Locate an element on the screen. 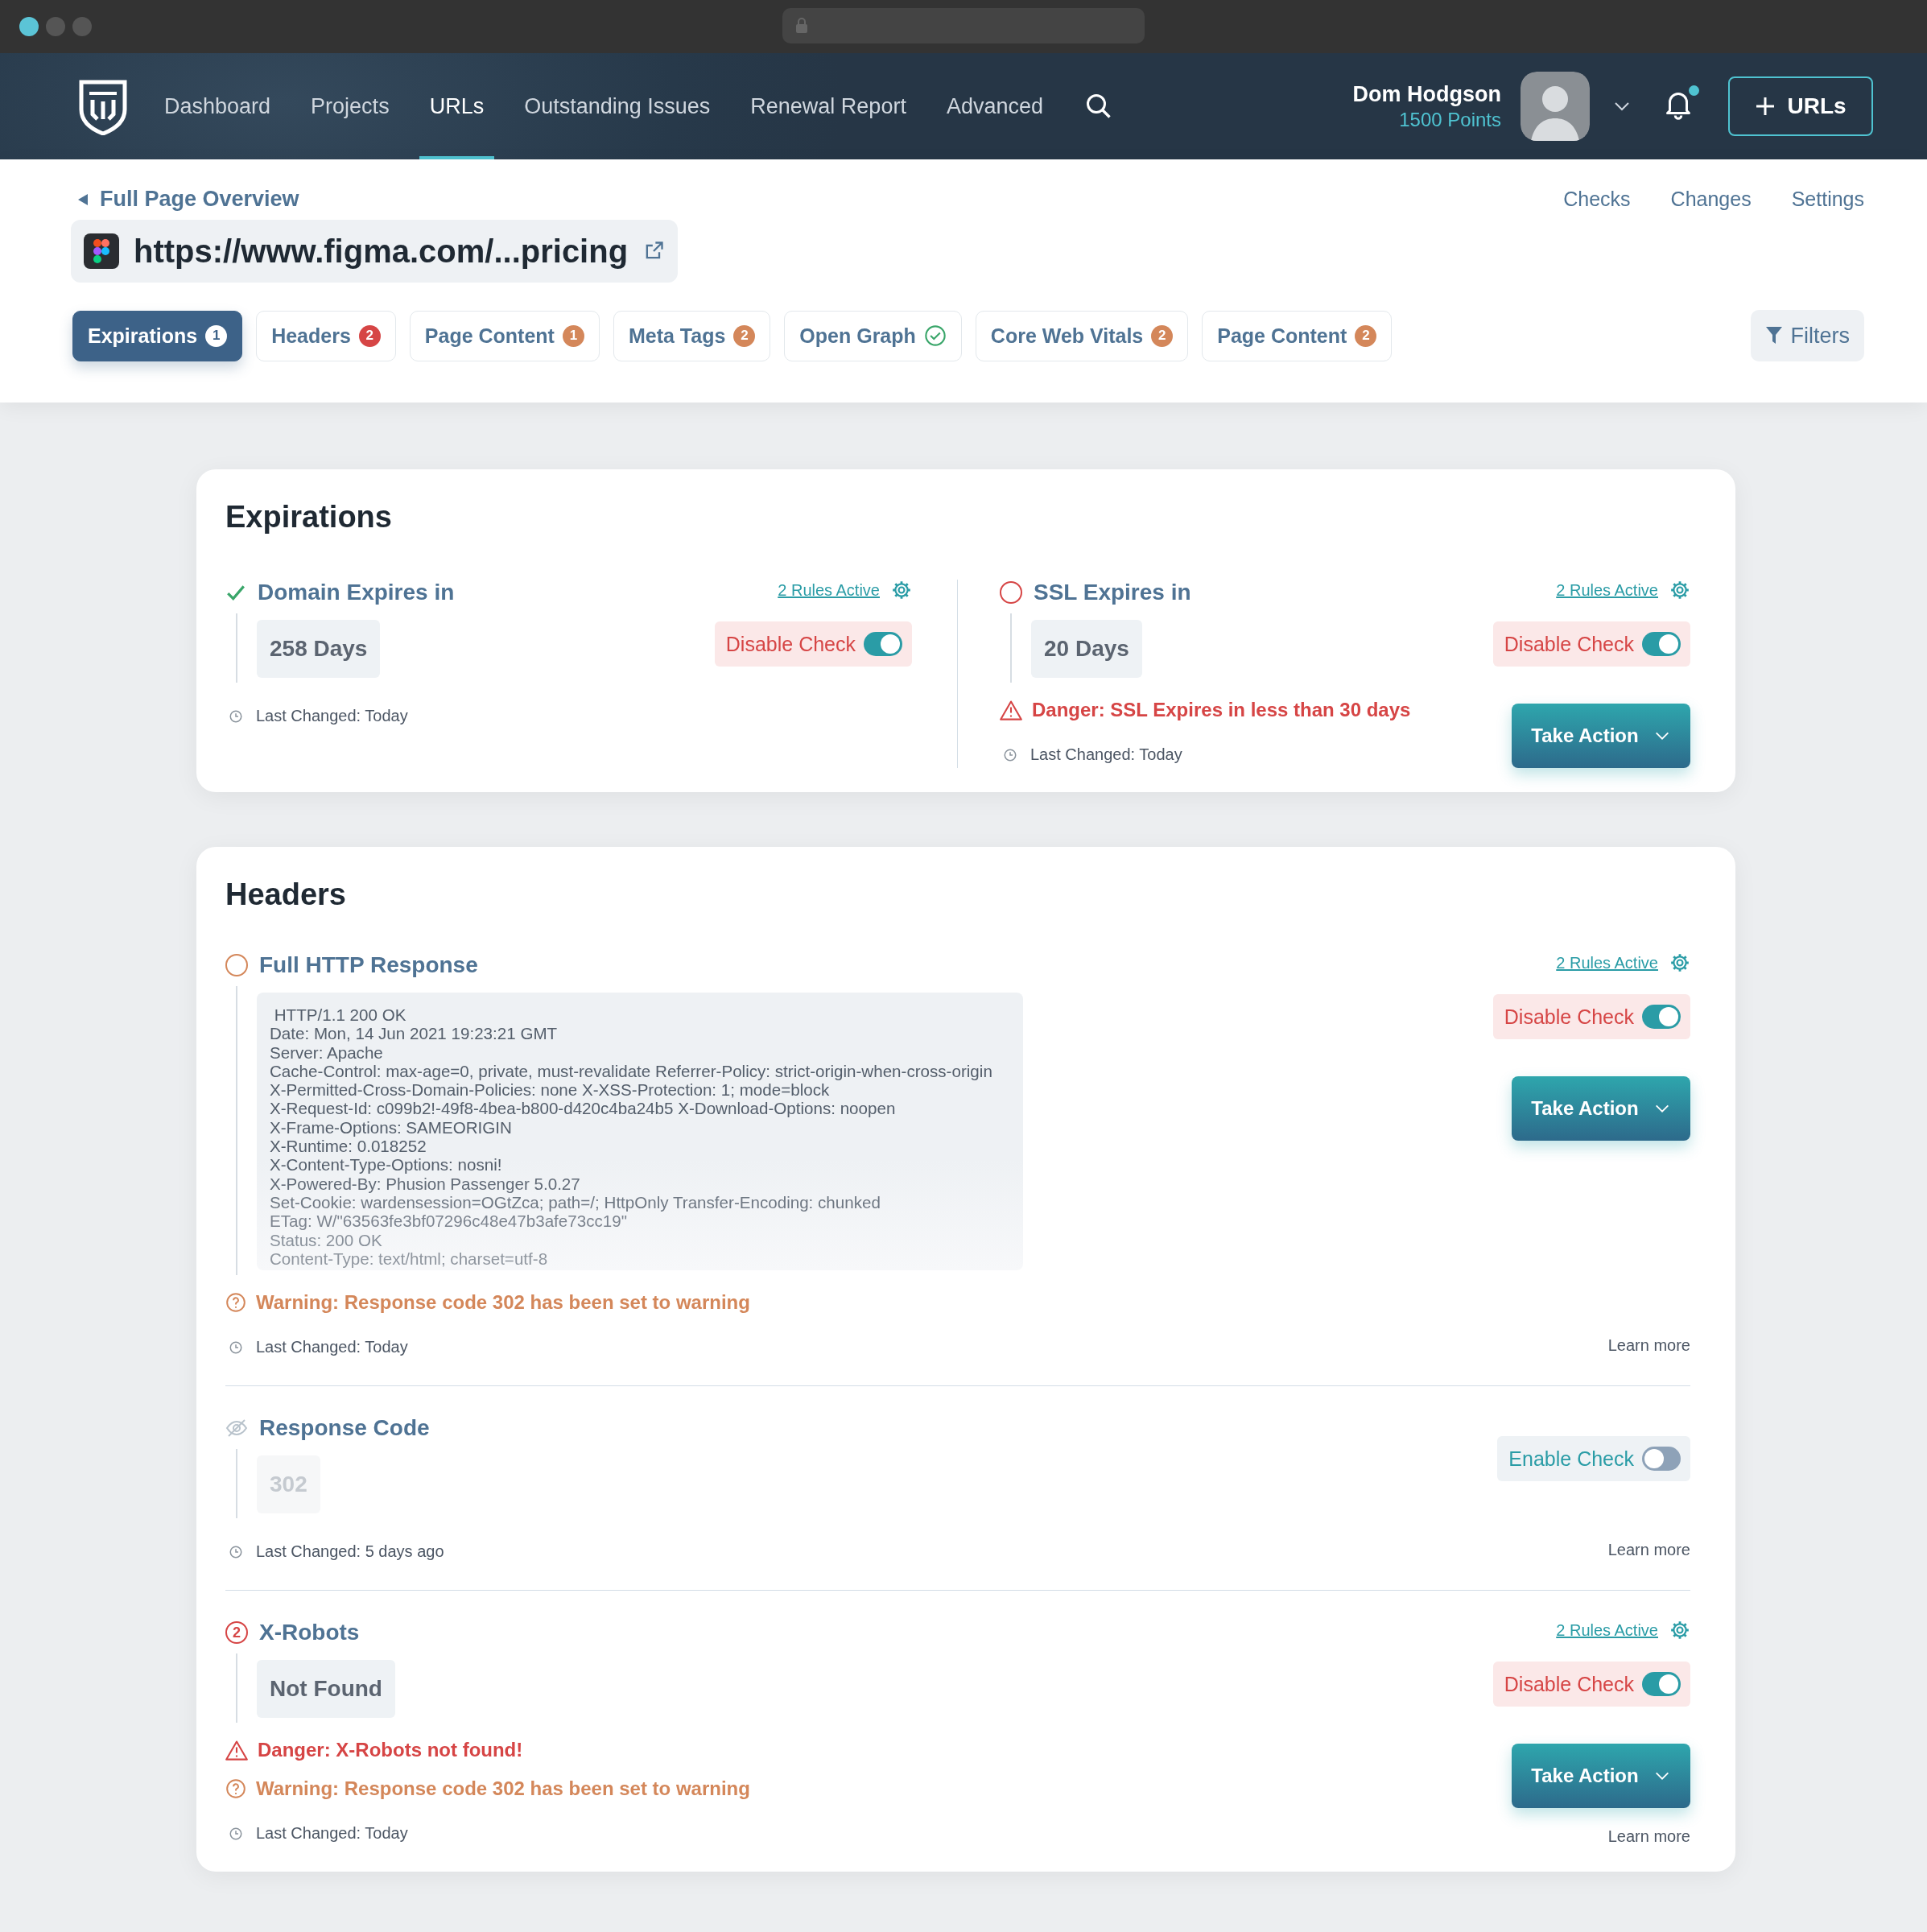 Image resolution: width=1927 pixels, height=1932 pixels. code-line: HTTP/1.1 200 OK is located at coordinates (340, 1015).